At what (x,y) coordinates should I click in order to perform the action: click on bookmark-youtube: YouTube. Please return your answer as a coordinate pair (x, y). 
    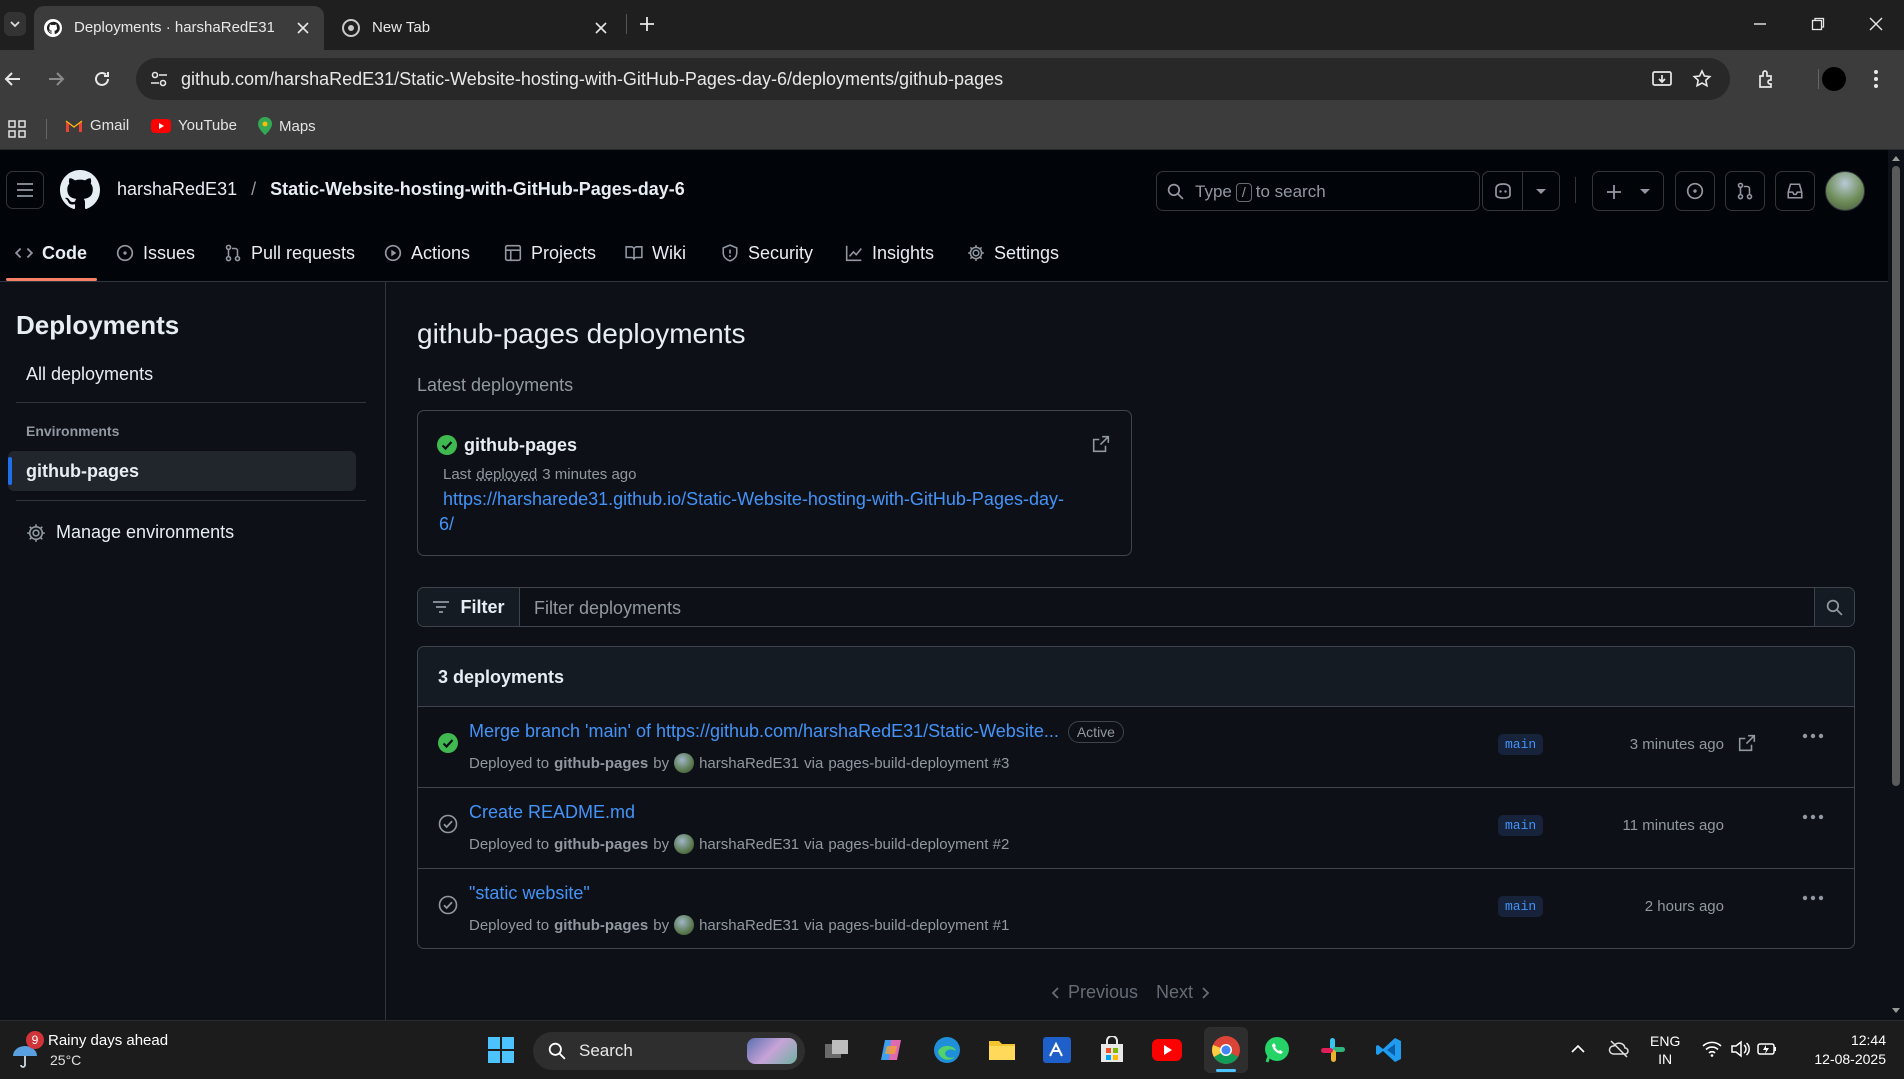
    Looking at the image, I should click on (194, 125).